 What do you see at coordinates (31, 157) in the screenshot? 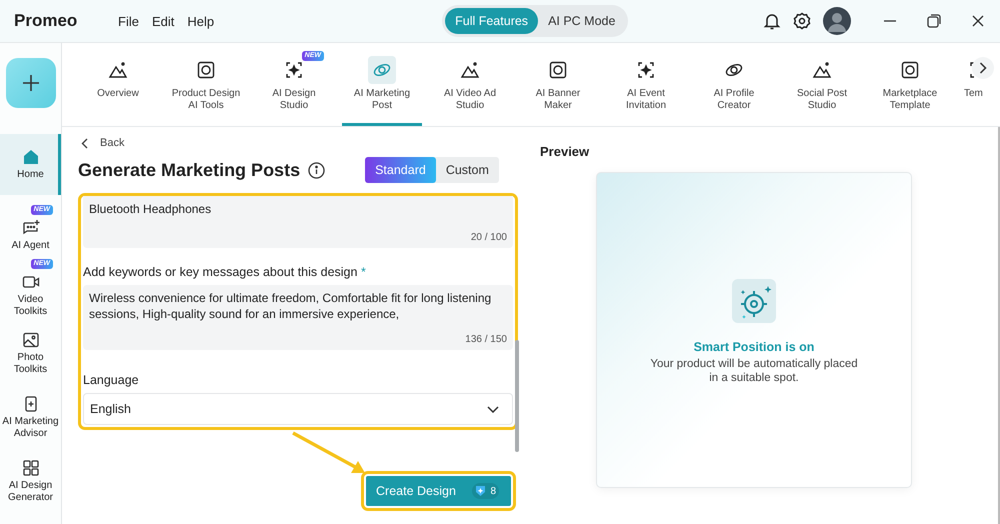
I see `home-icon` at bounding box center [31, 157].